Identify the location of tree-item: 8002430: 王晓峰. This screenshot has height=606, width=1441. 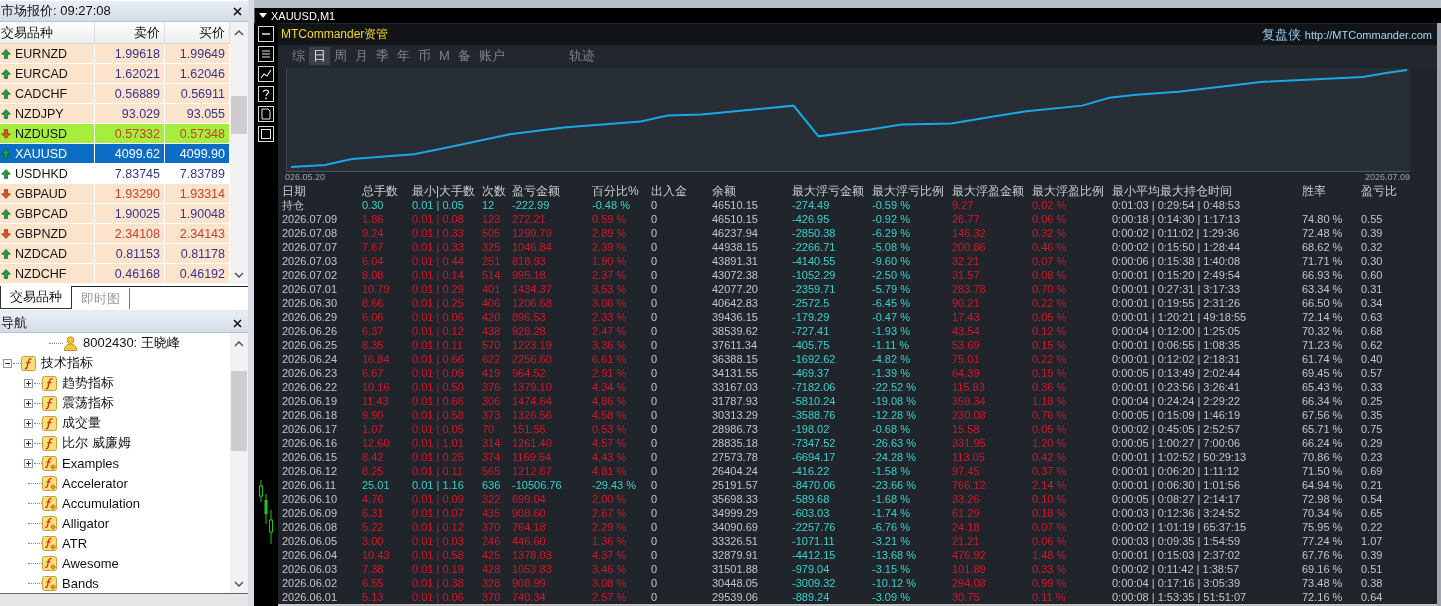
(122, 343).